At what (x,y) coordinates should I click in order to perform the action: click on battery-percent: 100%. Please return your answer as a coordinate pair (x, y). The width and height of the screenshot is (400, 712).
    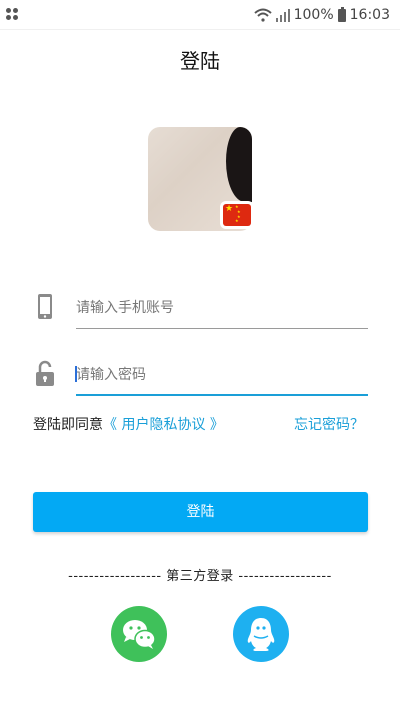
    Looking at the image, I should click on (313, 15).